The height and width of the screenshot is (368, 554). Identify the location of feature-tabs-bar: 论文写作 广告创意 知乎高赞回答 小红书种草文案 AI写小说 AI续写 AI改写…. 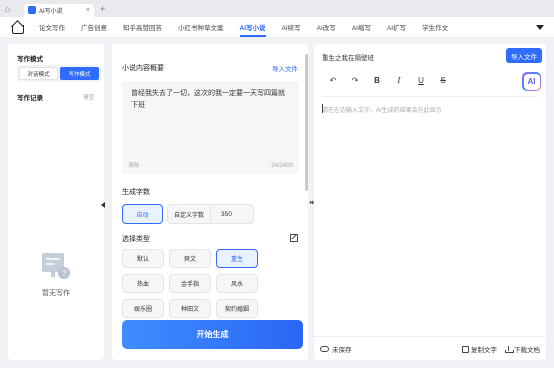
(277, 27).